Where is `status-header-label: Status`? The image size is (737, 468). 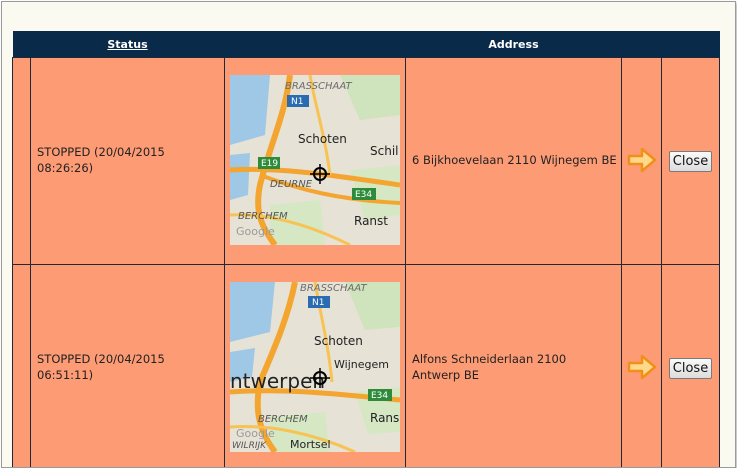 status-header-label: Status is located at coordinates (127, 44).